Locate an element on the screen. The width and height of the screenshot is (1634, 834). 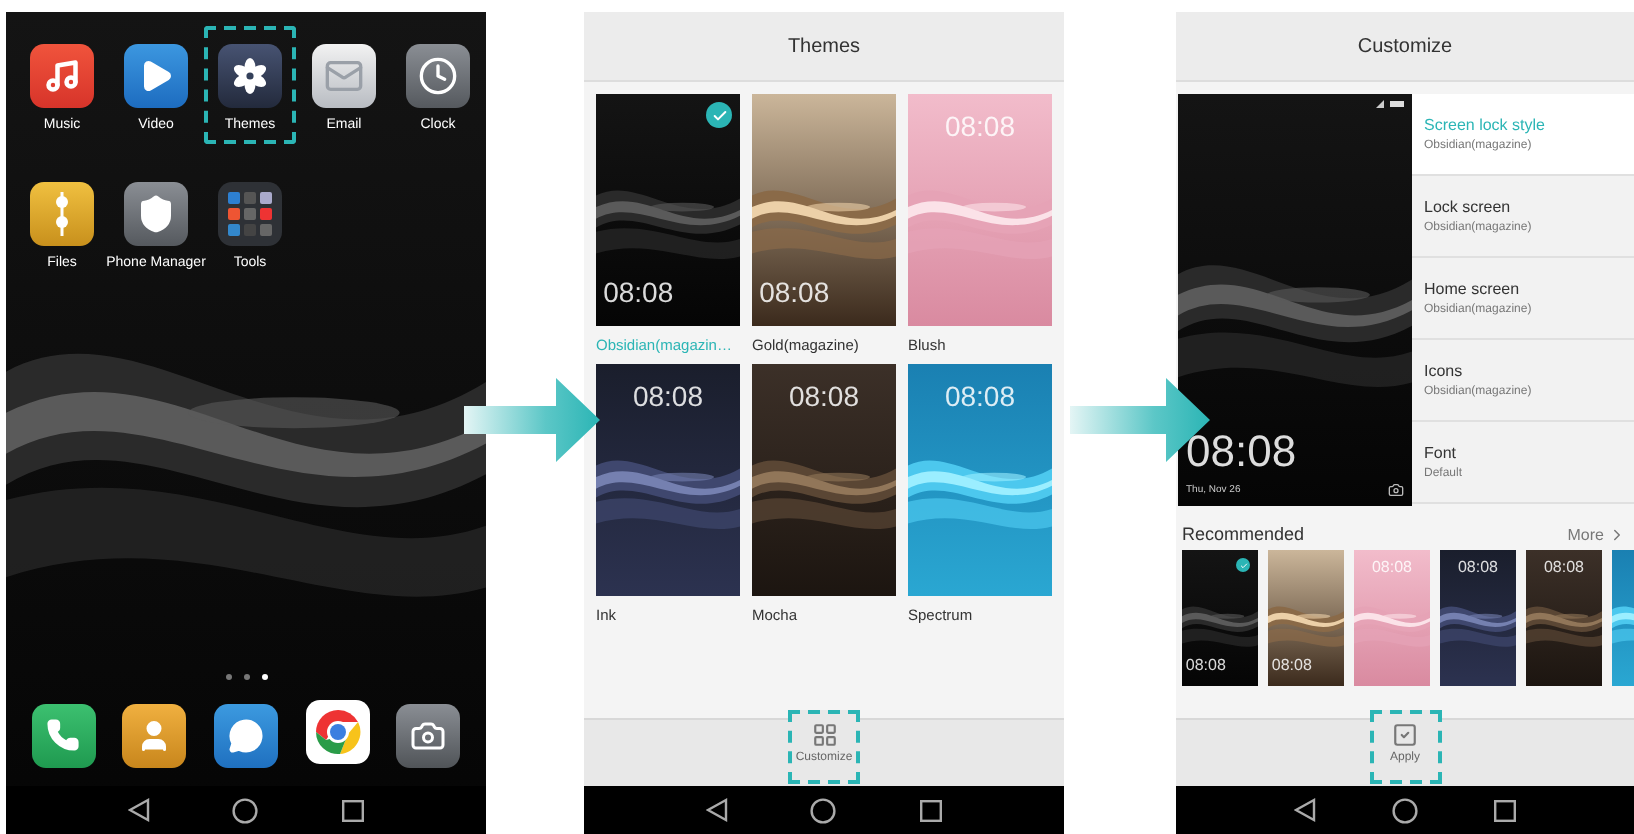
option-label: Icons is located at coordinates (1443, 371).